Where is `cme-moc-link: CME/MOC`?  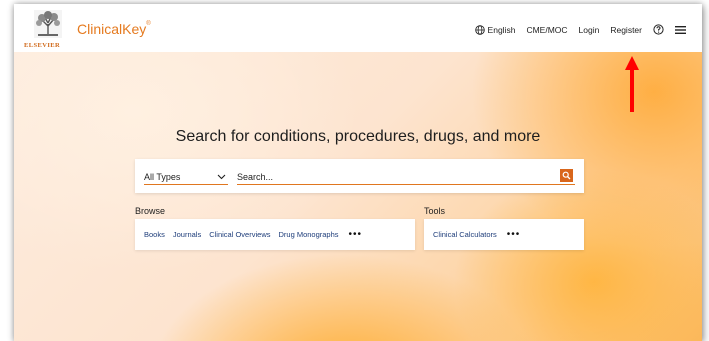 cme-moc-link: CME/MOC is located at coordinates (546, 30).